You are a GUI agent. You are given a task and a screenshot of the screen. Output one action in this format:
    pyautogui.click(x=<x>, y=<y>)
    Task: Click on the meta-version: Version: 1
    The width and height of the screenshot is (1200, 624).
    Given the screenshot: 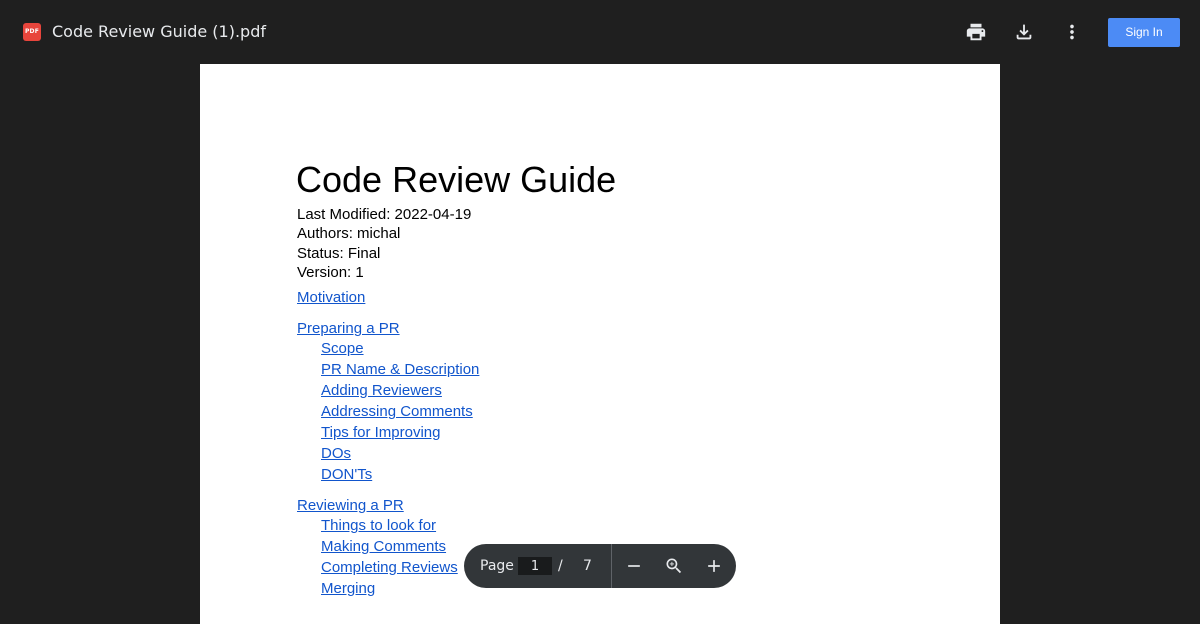 What is the action you would take?
    pyautogui.click(x=330, y=272)
    